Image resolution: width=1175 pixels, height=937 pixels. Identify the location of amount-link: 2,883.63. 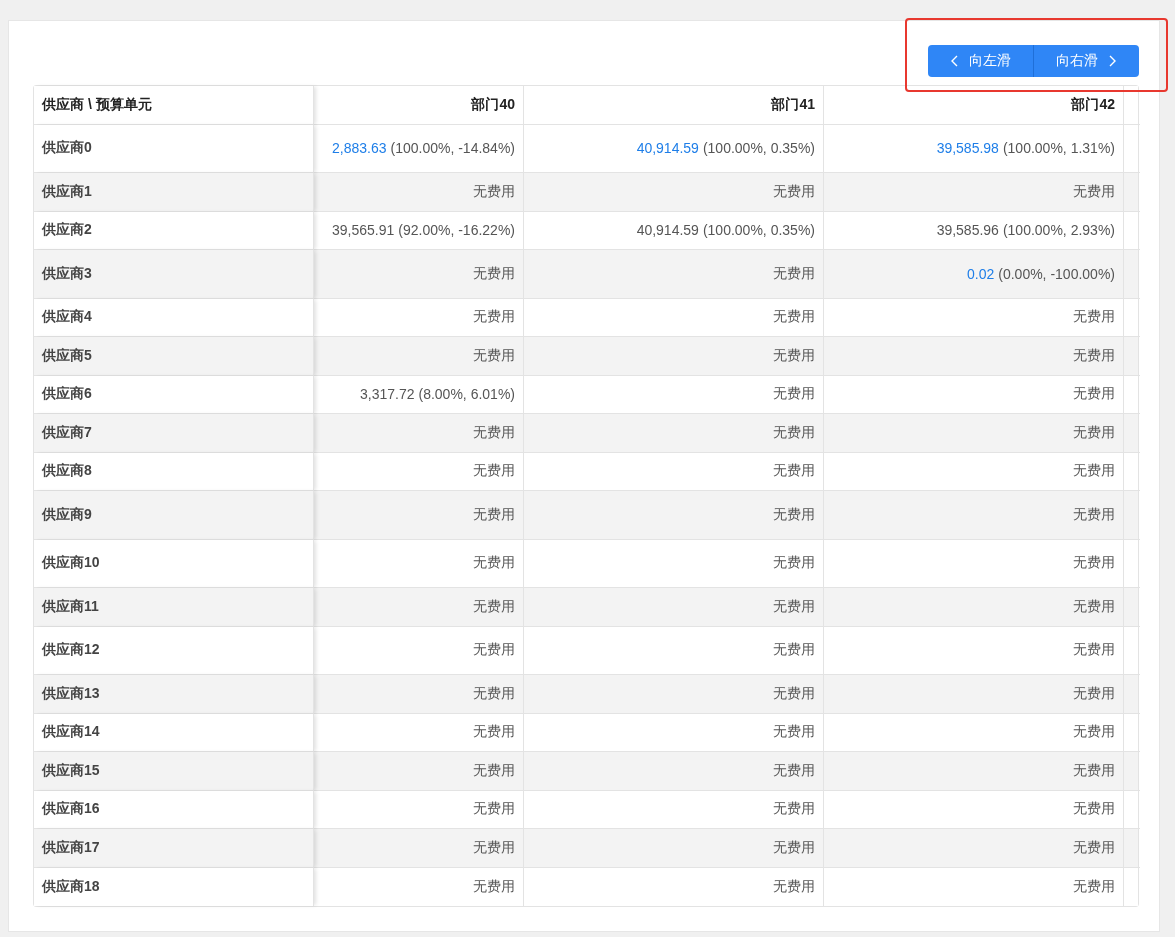
(359, 148).